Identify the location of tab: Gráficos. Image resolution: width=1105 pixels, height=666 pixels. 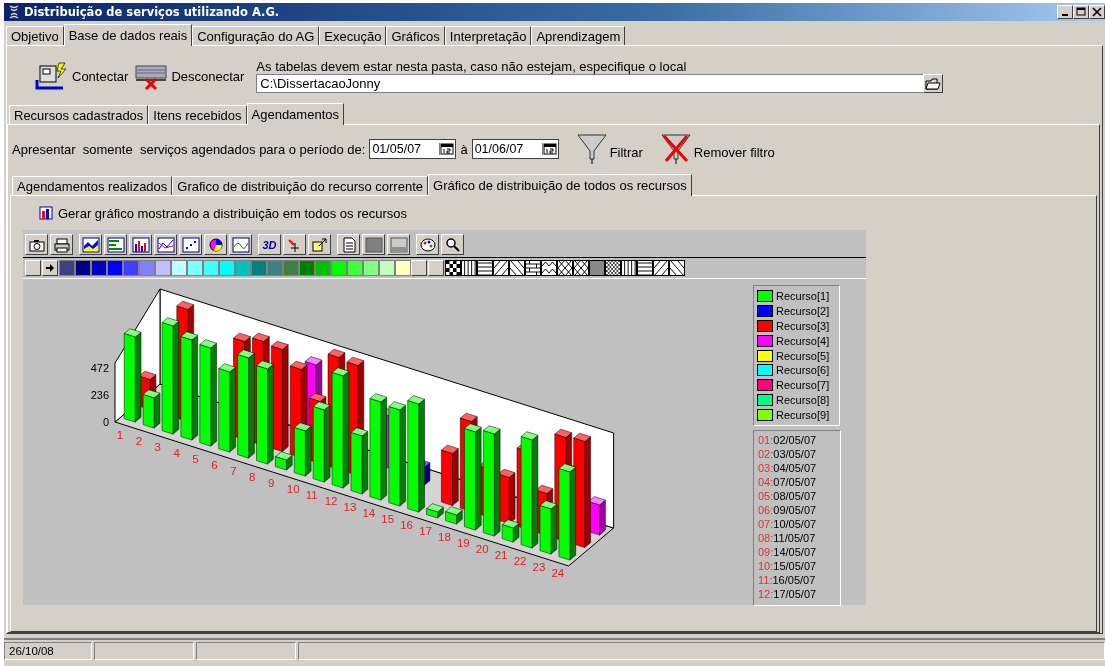
(415, 35).